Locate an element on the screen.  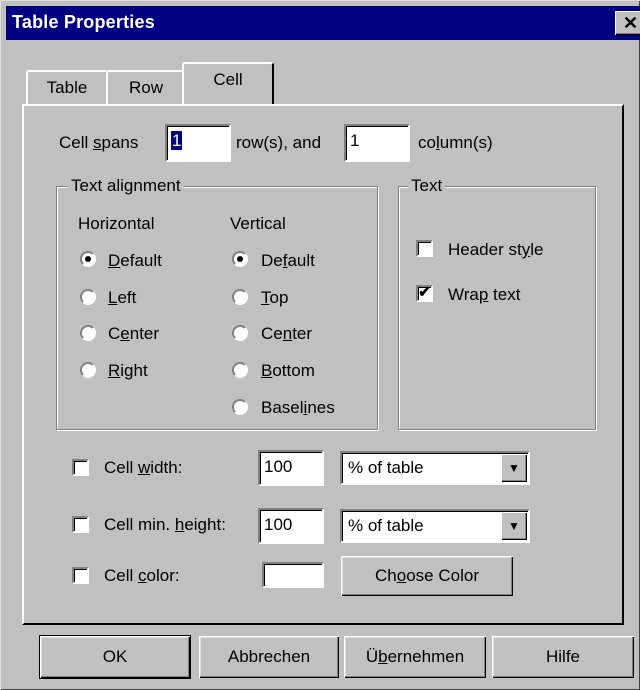
horizontal-default-radio is located at coordinates (88, 259).